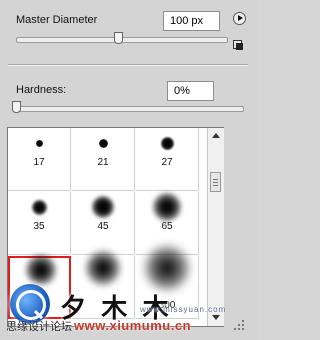 The image size is (320, 340). Describe the element at coordinates (191, 21) in the screenshot. I see `master-diameter-input: 100 px` at that location.